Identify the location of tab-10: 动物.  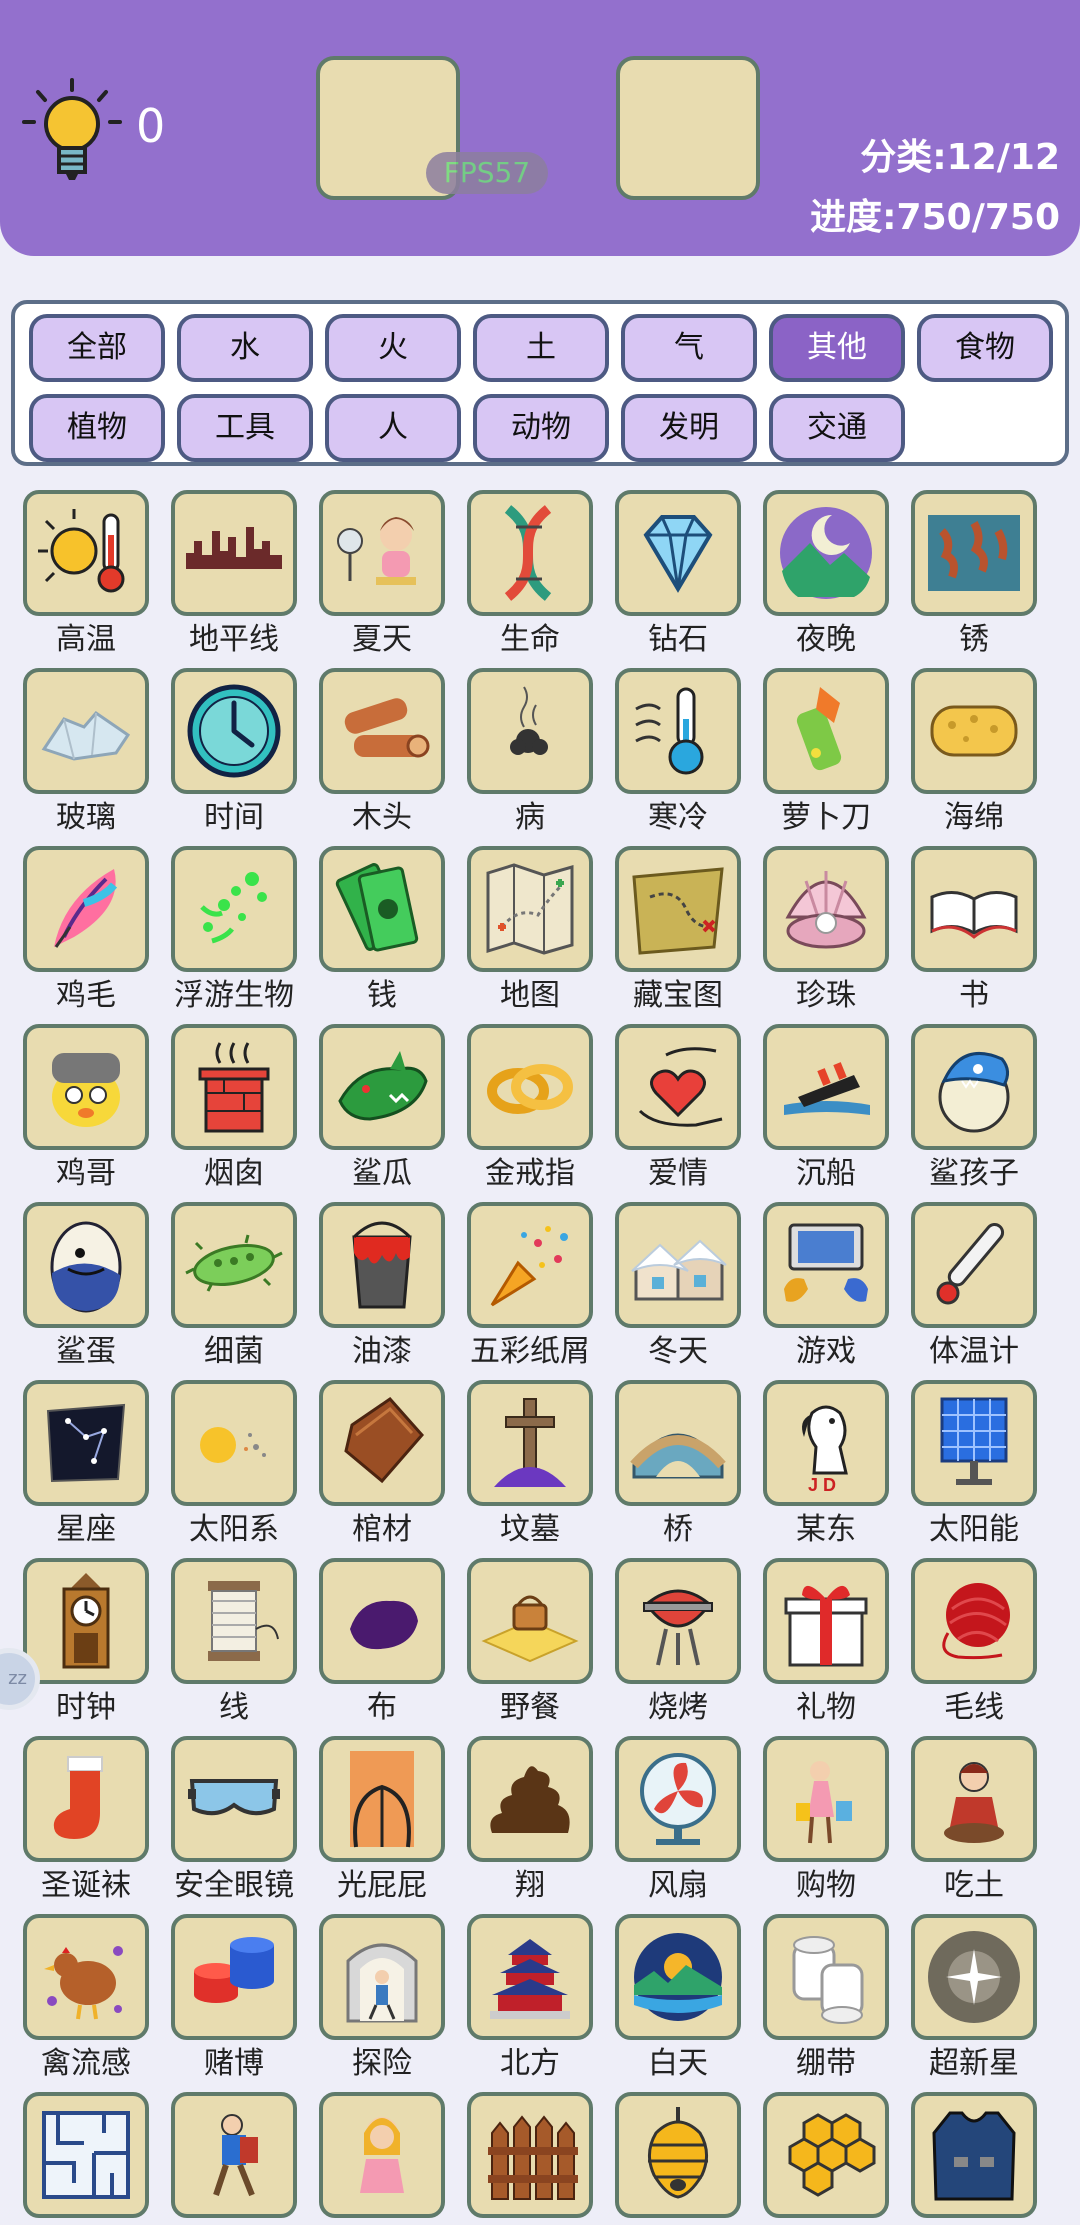
(541, 428).